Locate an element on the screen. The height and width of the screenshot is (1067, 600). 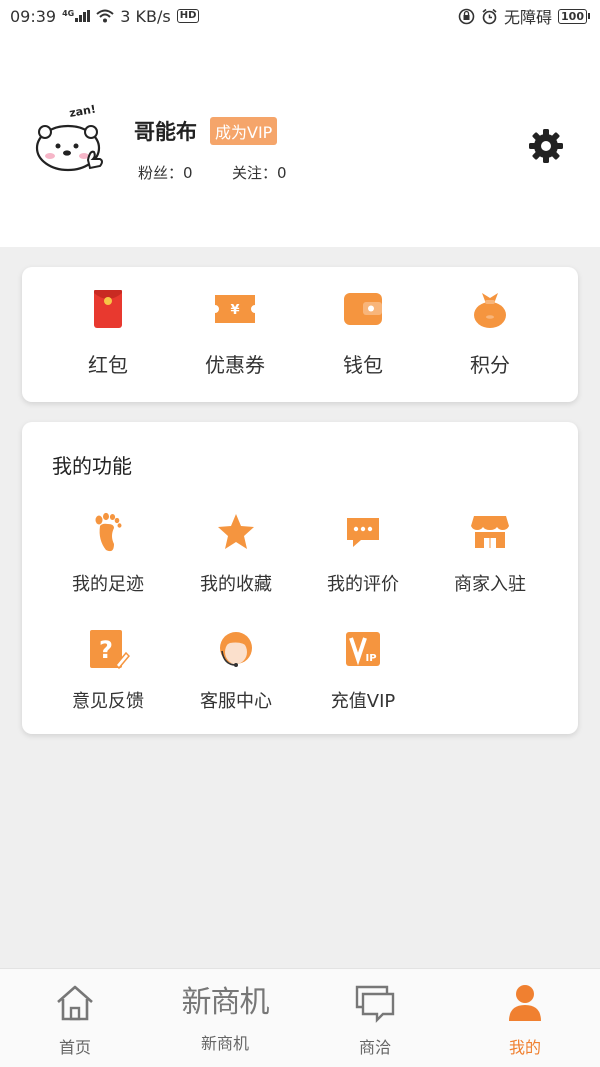
status-time: 09:39 is located at coordinates (33, 16).